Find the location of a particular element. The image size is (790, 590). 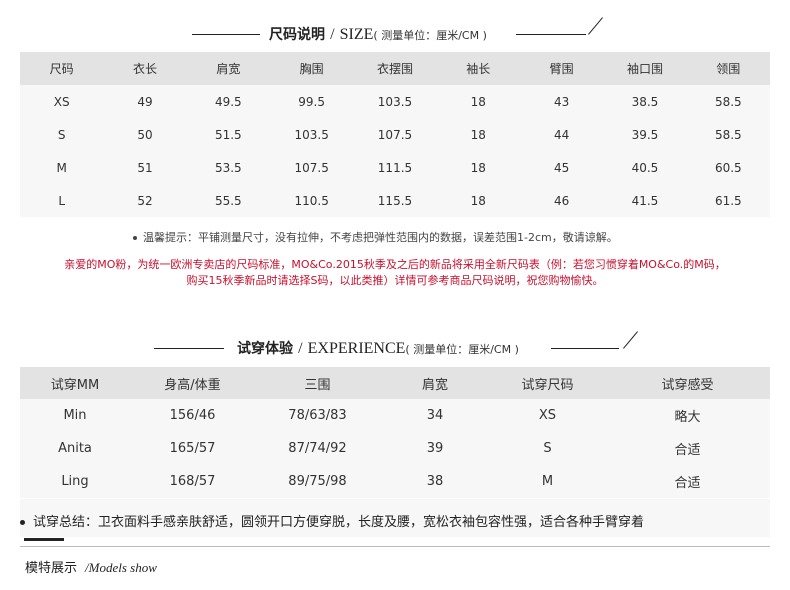

bullet-icon is located at coordinates (135, 238).